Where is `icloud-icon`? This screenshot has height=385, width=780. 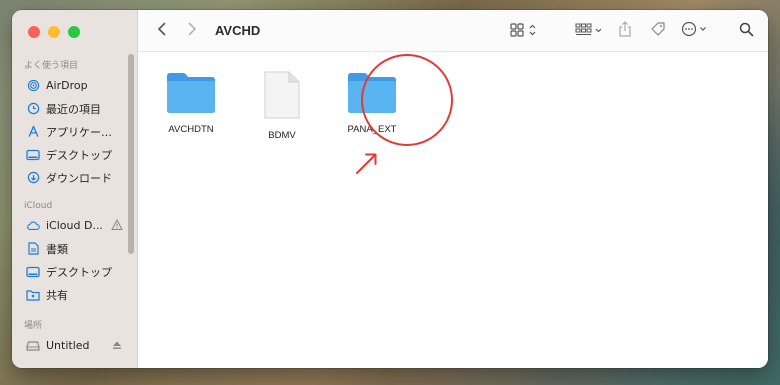
icloud-icon is located at coordinates (33, 226).